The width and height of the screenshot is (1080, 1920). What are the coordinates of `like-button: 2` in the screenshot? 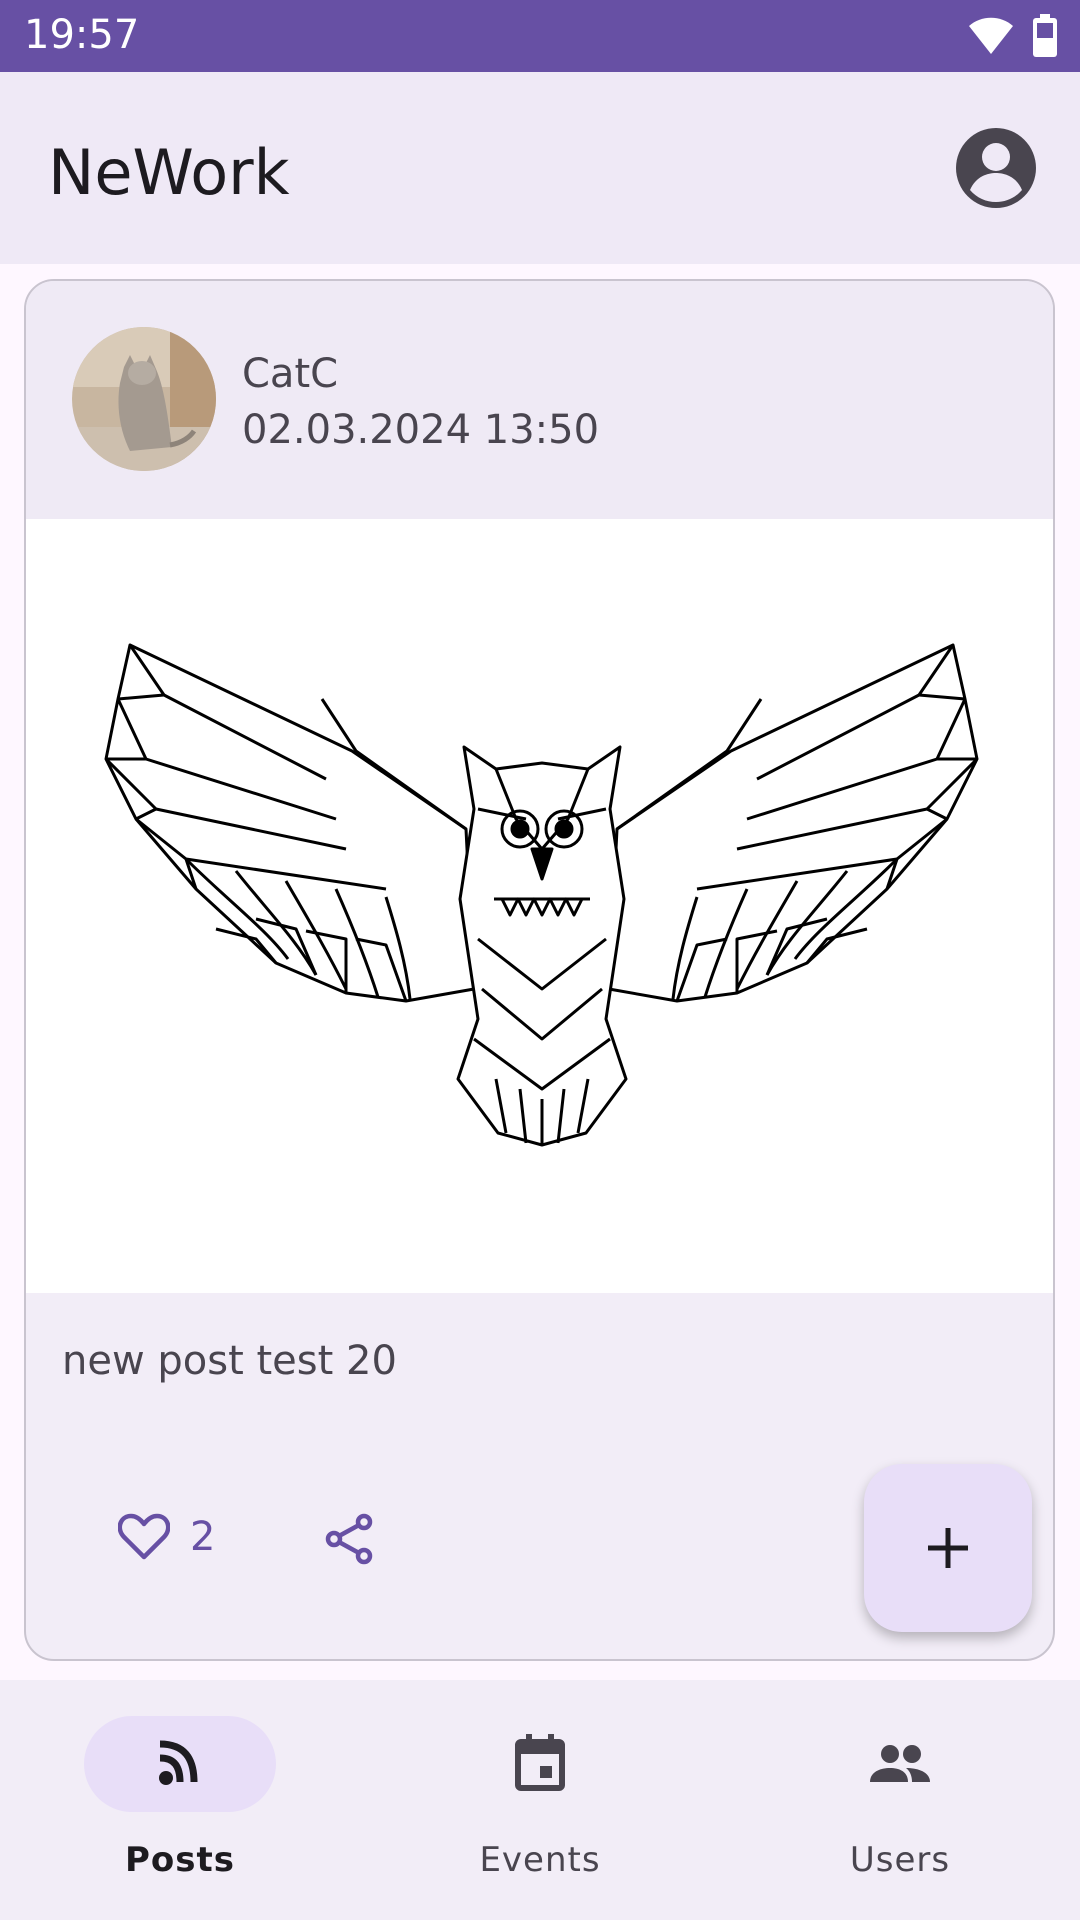 It's located at (166, 1537).